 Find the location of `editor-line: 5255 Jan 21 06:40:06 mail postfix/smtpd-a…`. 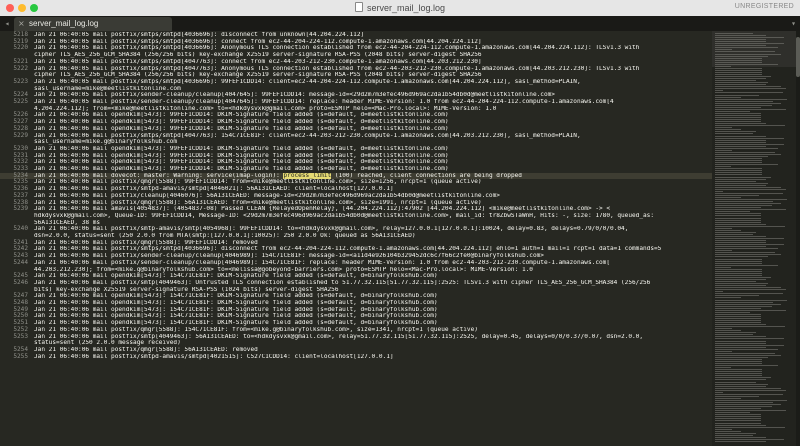

editor-line: 5255 Jan 21 06:40:06 mail postfix/smtpd-a… is located at coordinates (356, 357).